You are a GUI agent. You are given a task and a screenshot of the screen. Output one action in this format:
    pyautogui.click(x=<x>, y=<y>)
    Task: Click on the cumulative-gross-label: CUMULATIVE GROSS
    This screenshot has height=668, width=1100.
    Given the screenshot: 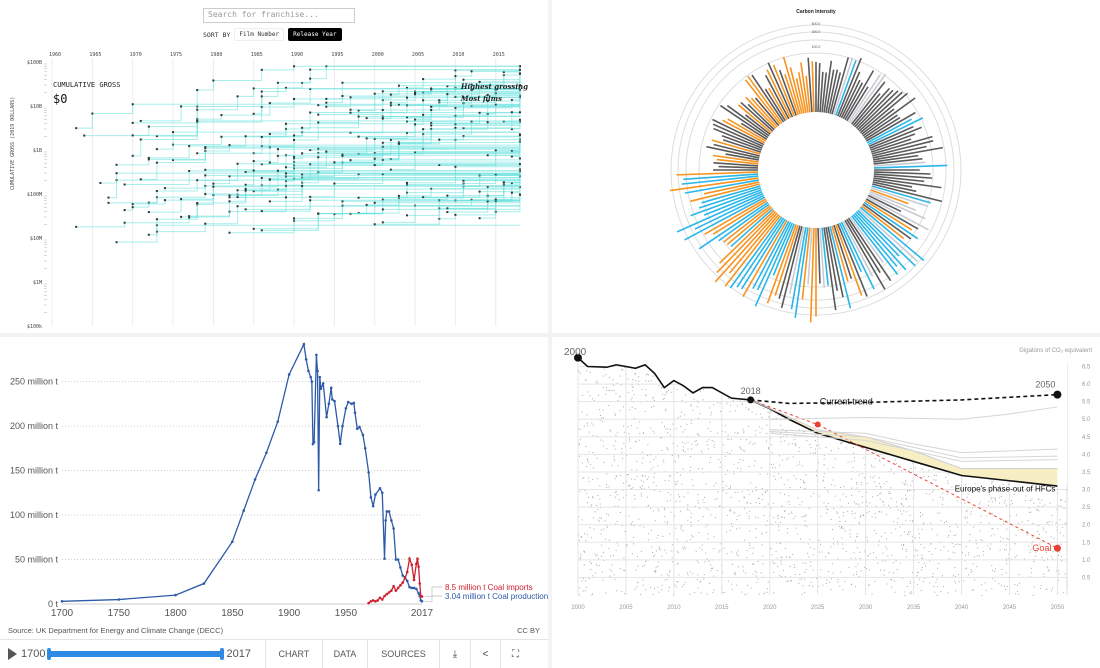 What is the action you would take?
    pyautogui.click(x=87, y=85)
    